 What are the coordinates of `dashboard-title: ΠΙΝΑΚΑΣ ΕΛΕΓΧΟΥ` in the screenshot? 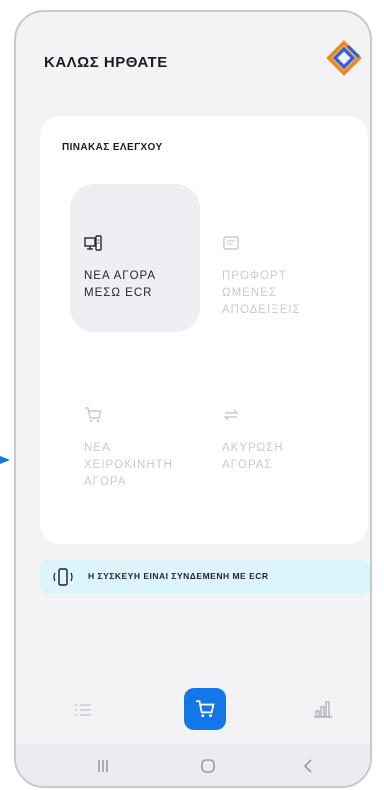 It's located at (112, 147).